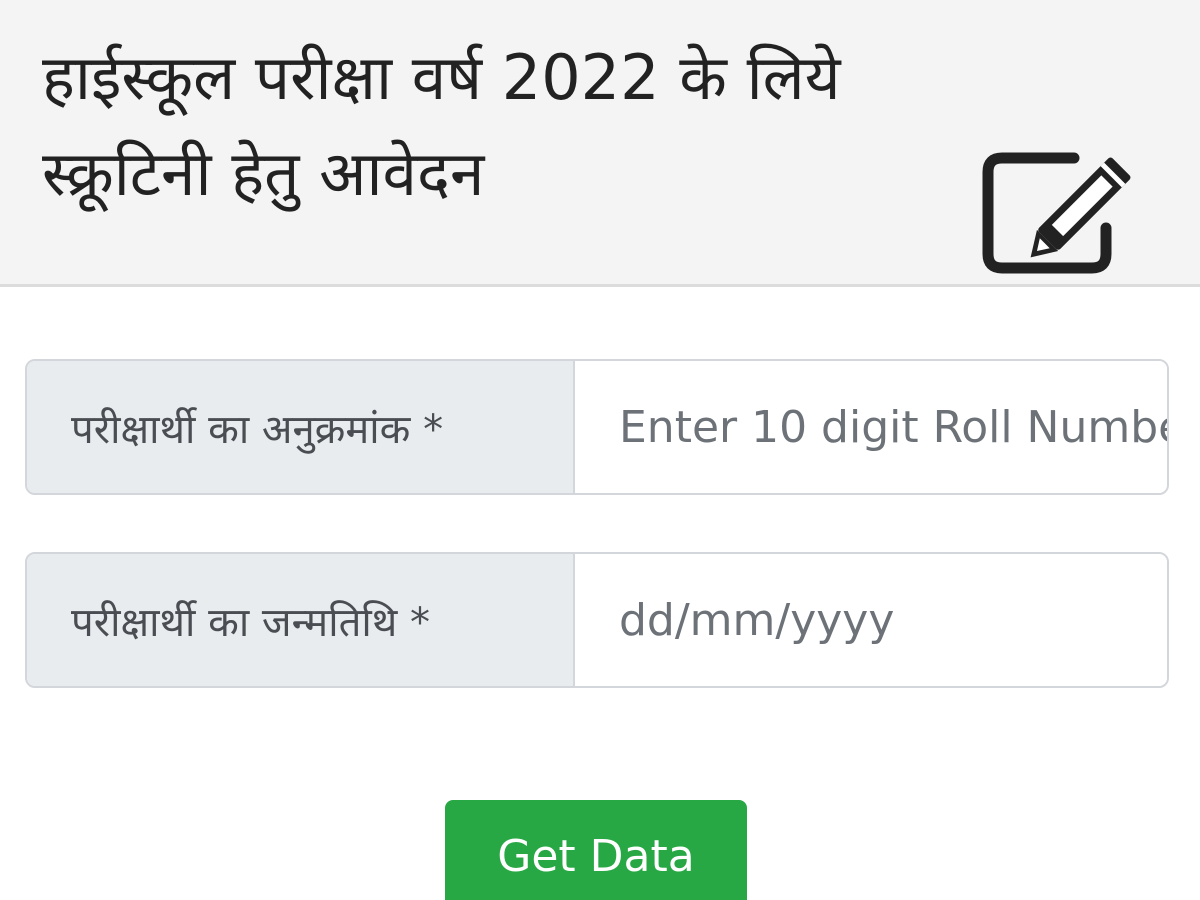 Image resolution: width=1200 pixels, height=900 pixels. I want to click on date-of-birth-label: परीक्षार्थी का जन्मतिथि *, so click(301, 620).